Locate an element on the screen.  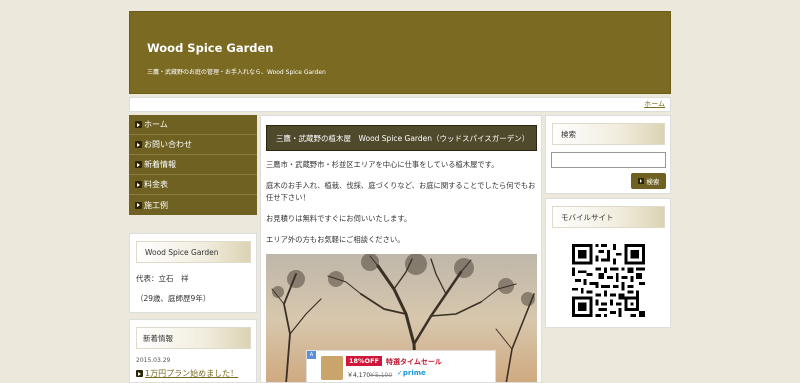
search-button-label: 検索 is located at coordinates (653, 182).